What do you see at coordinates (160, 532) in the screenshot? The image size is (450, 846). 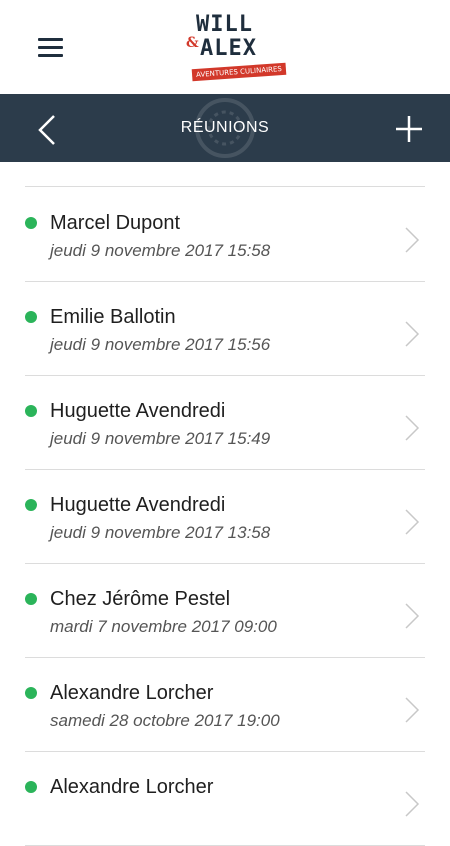 I see `meeting-date: jeudi 9 novembre 2017 13:58` at bounding box center [160, 532].